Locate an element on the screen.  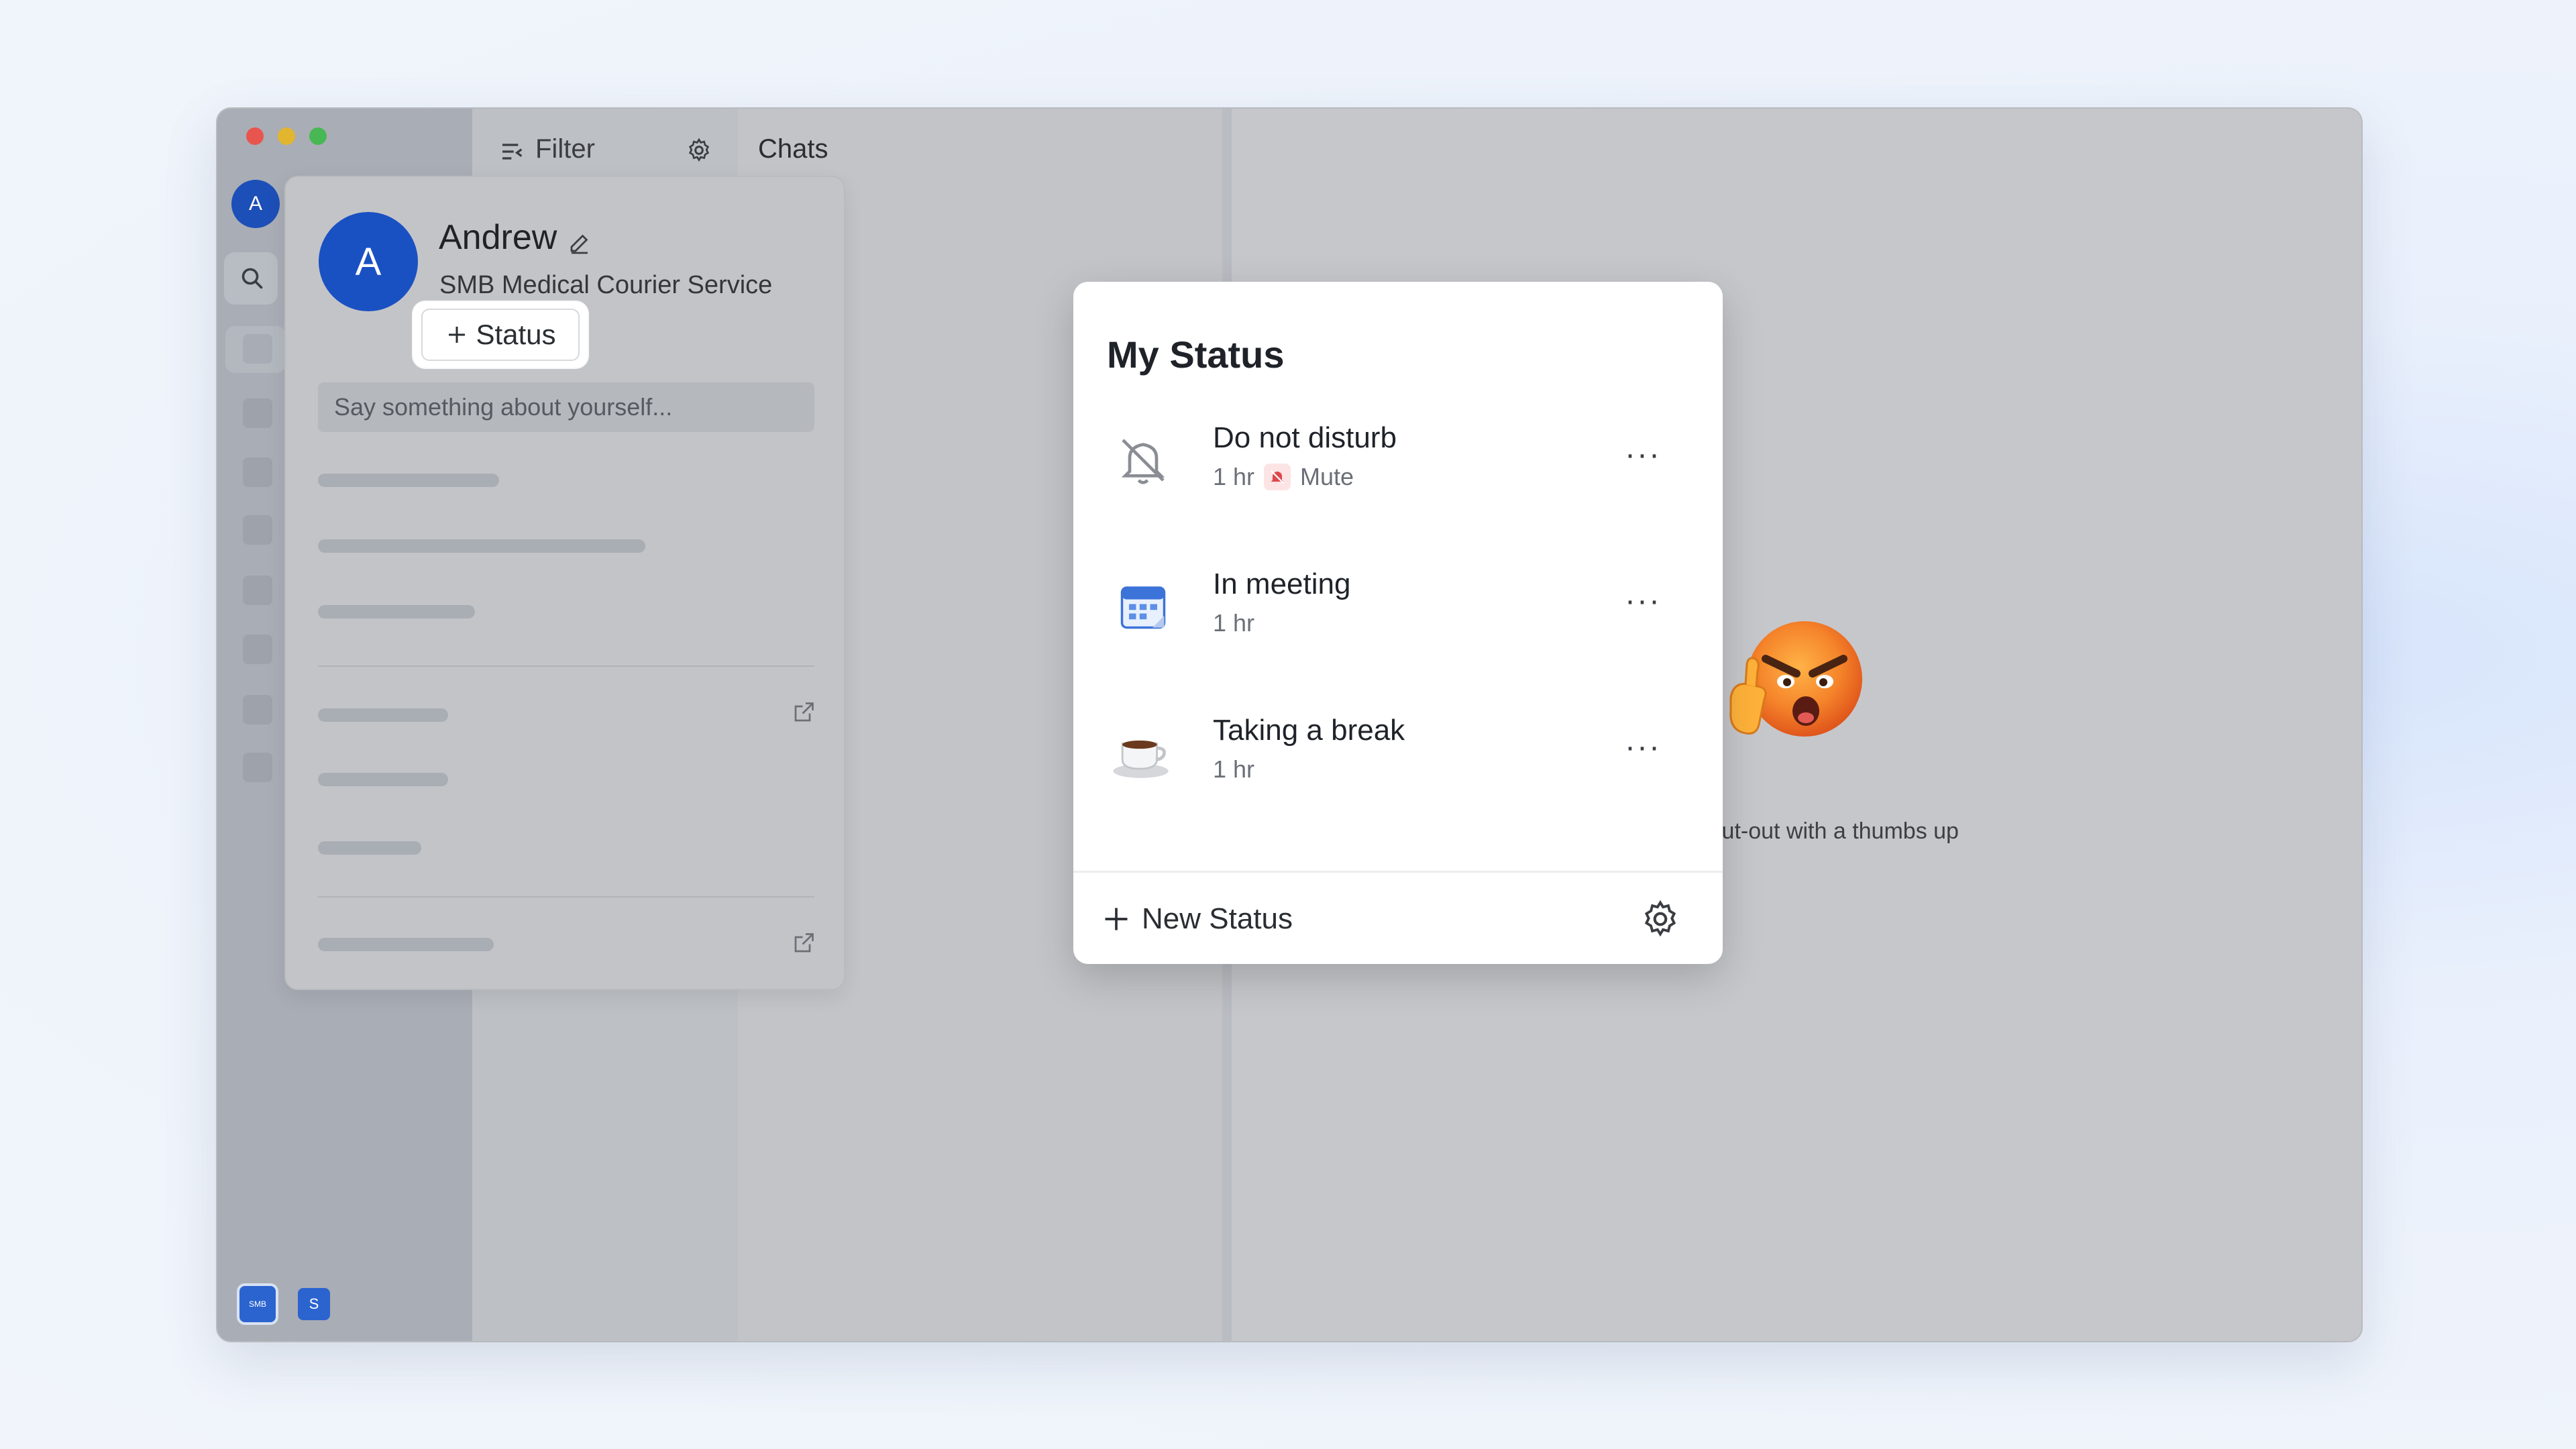
edit-pencil-icon is located at coordinates (580, 243).